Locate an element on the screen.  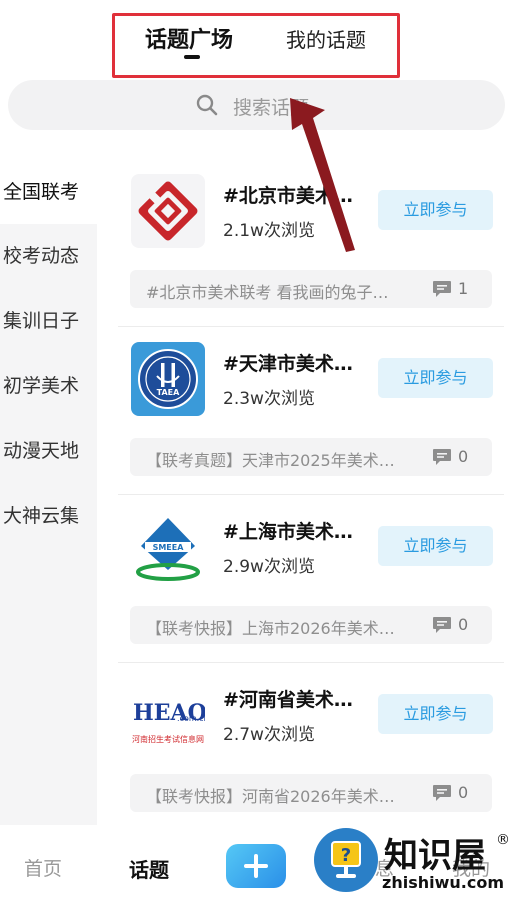
comment-count: 1 is located at coordinates (463, 288).